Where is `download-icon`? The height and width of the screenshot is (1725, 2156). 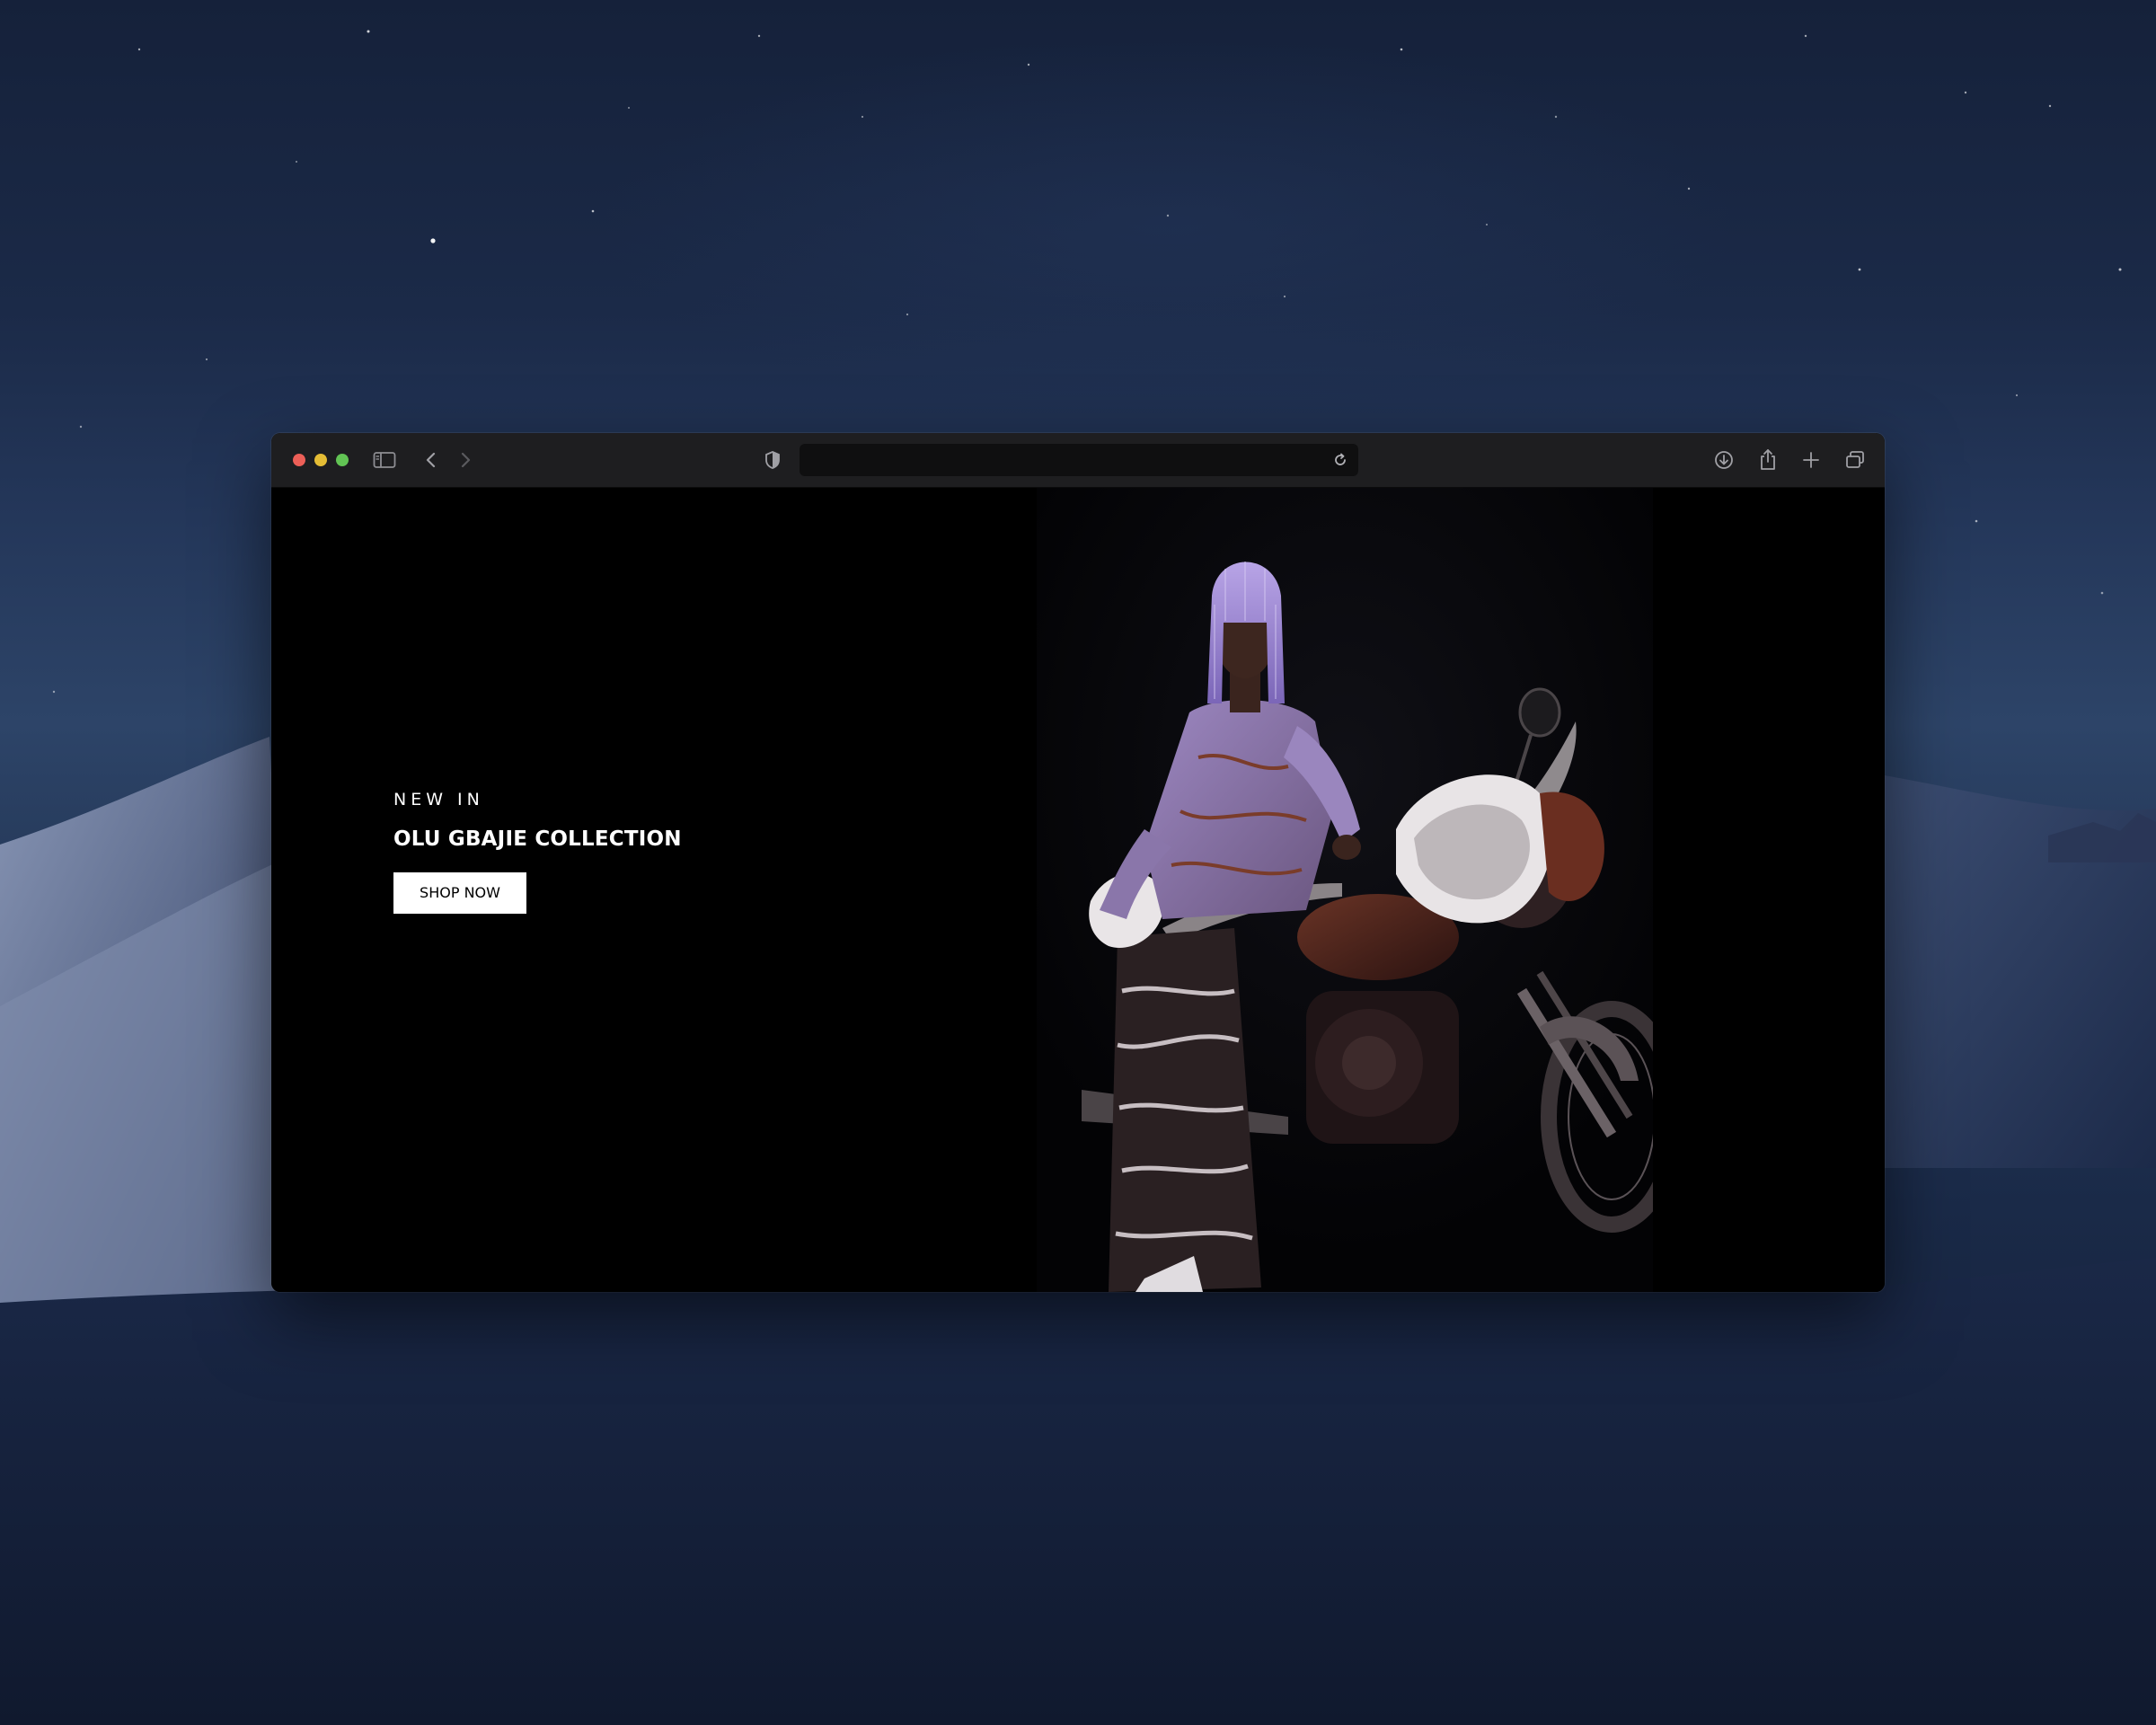 download-icon is located at coordinates (1724, 460).